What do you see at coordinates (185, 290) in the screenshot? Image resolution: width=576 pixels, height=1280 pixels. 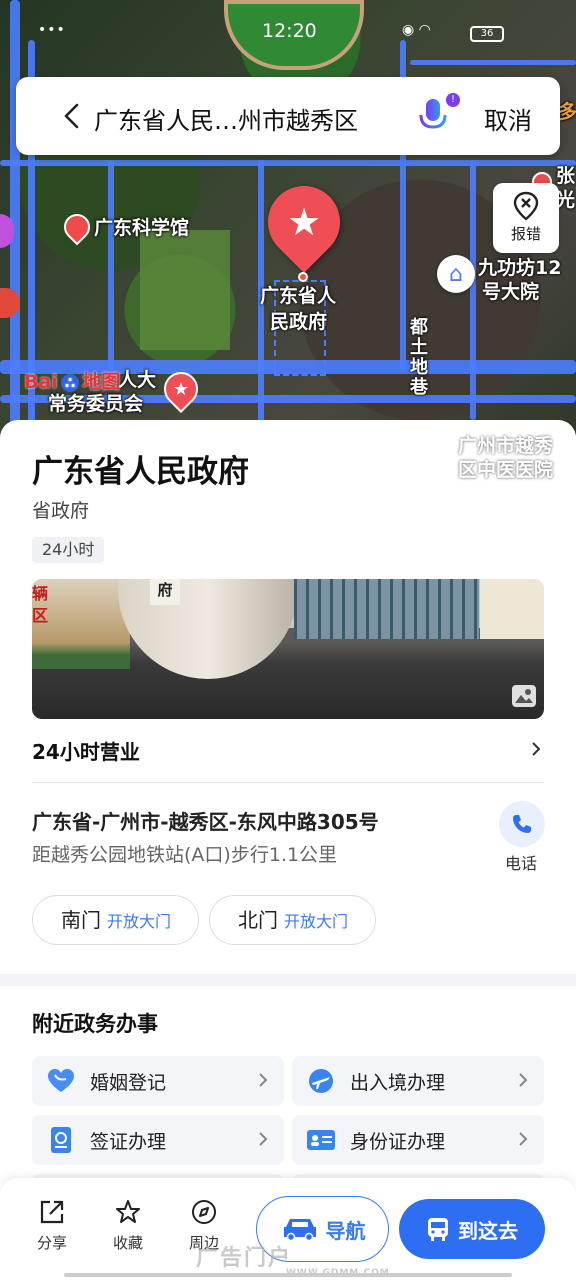 I see `park-area` at bounding box center [185, 290].